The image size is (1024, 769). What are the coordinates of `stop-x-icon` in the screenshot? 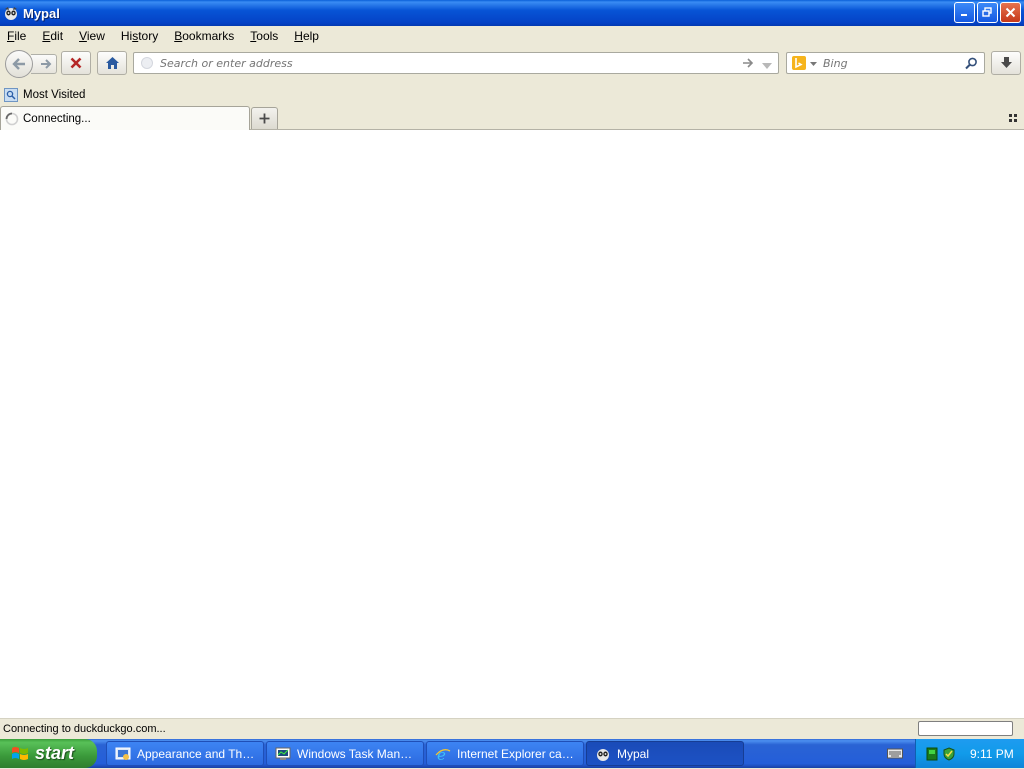 It's located at (76, 63).